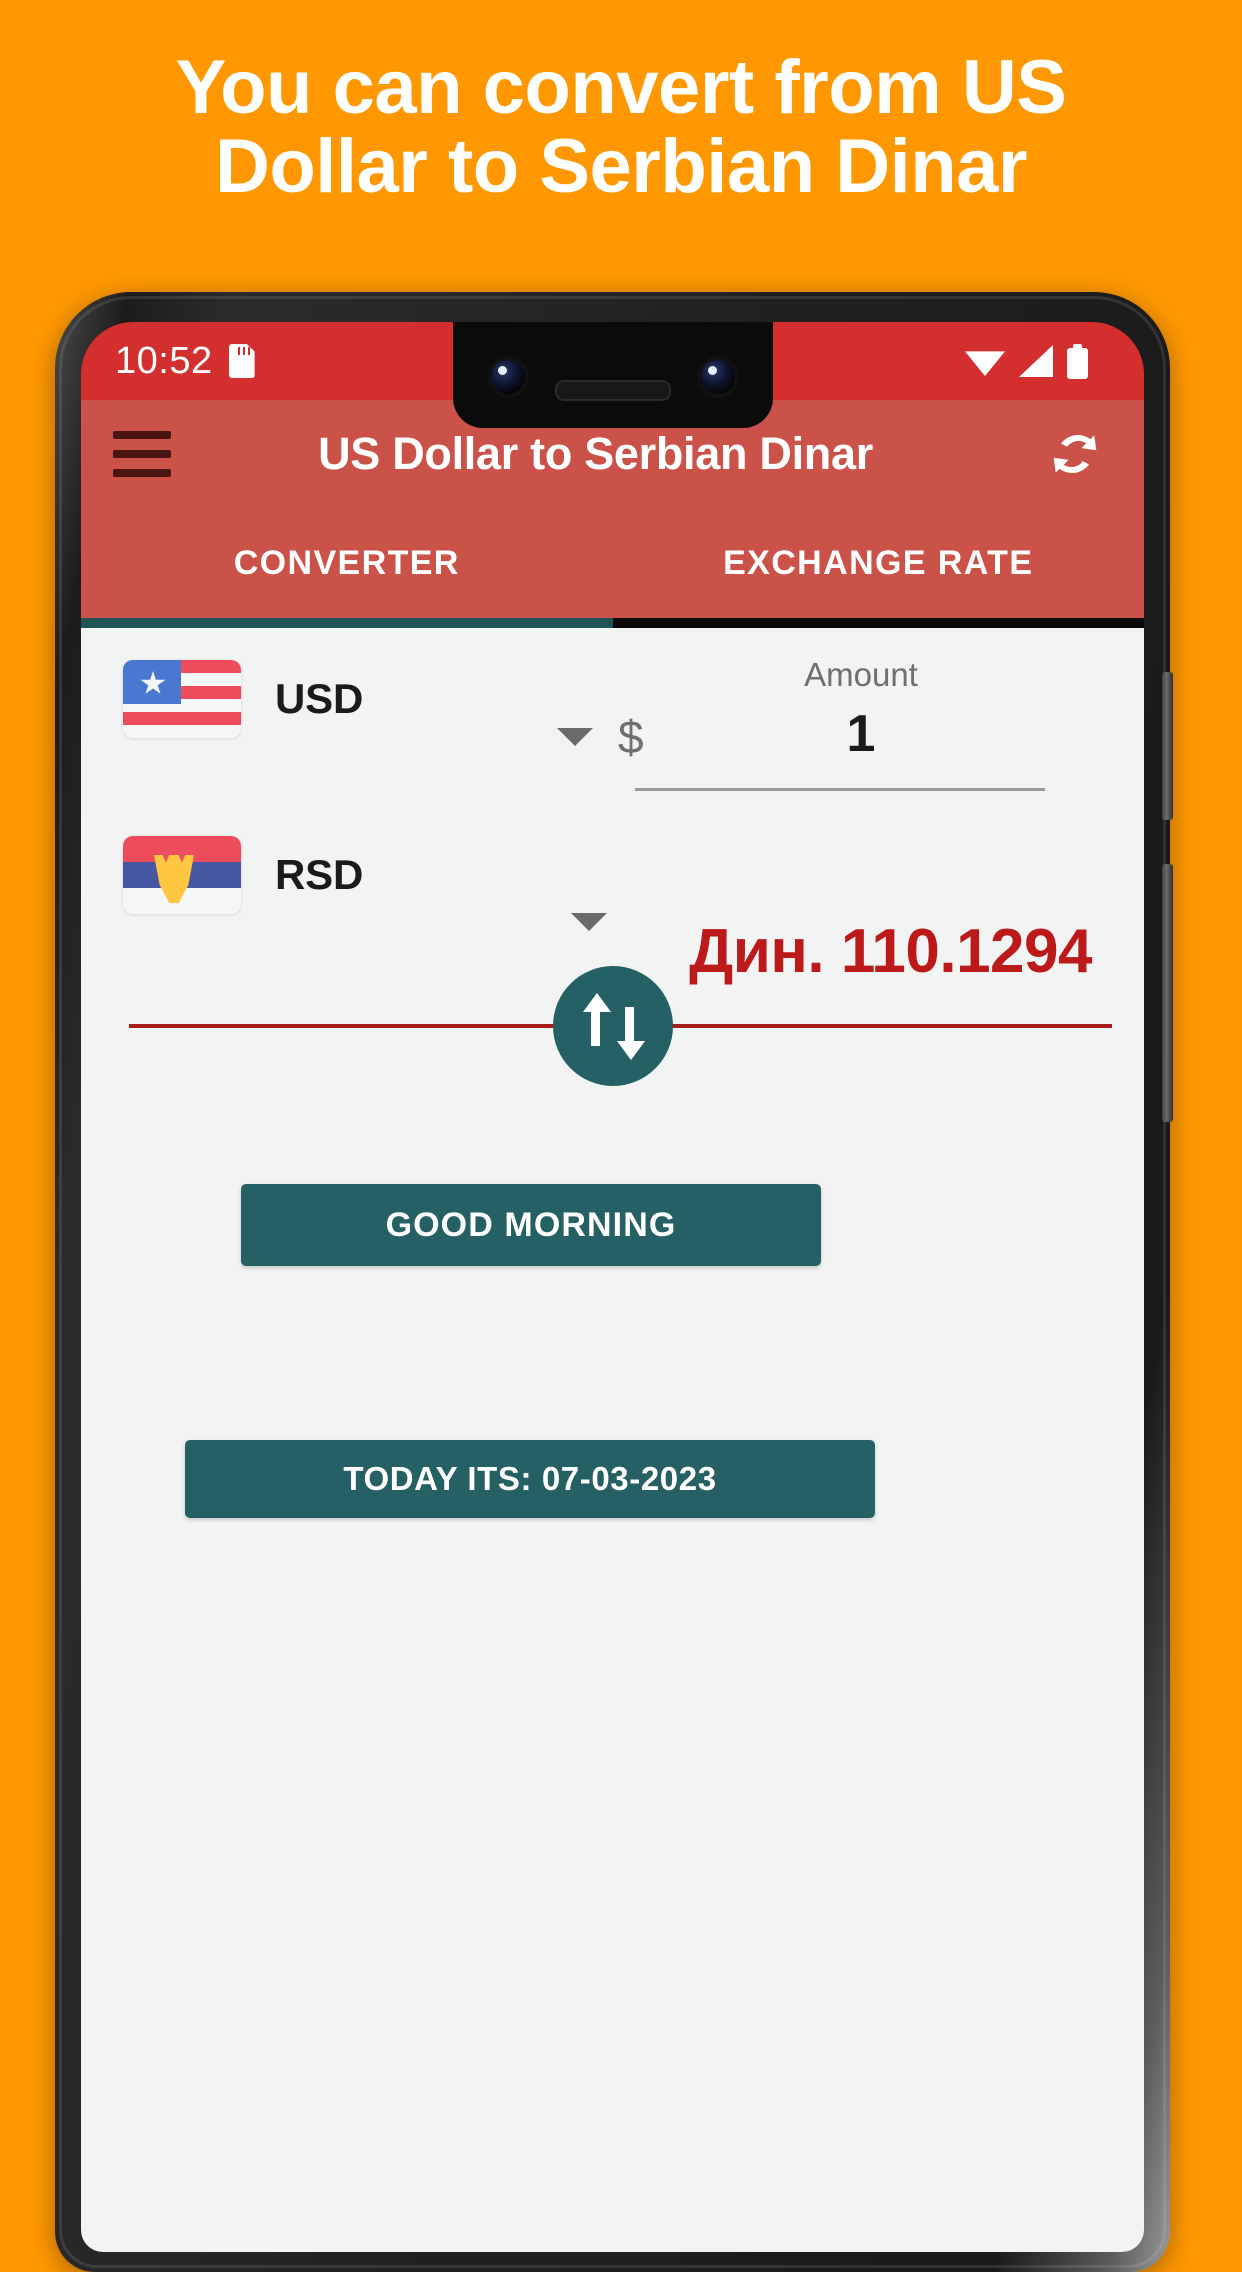  Describe the element at coordinates (1167, 993) in the screenshot. I see `phone-volume-button` at that location.